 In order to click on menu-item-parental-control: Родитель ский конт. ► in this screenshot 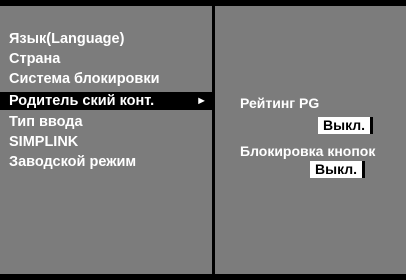, I will do `click(106, 101)`.